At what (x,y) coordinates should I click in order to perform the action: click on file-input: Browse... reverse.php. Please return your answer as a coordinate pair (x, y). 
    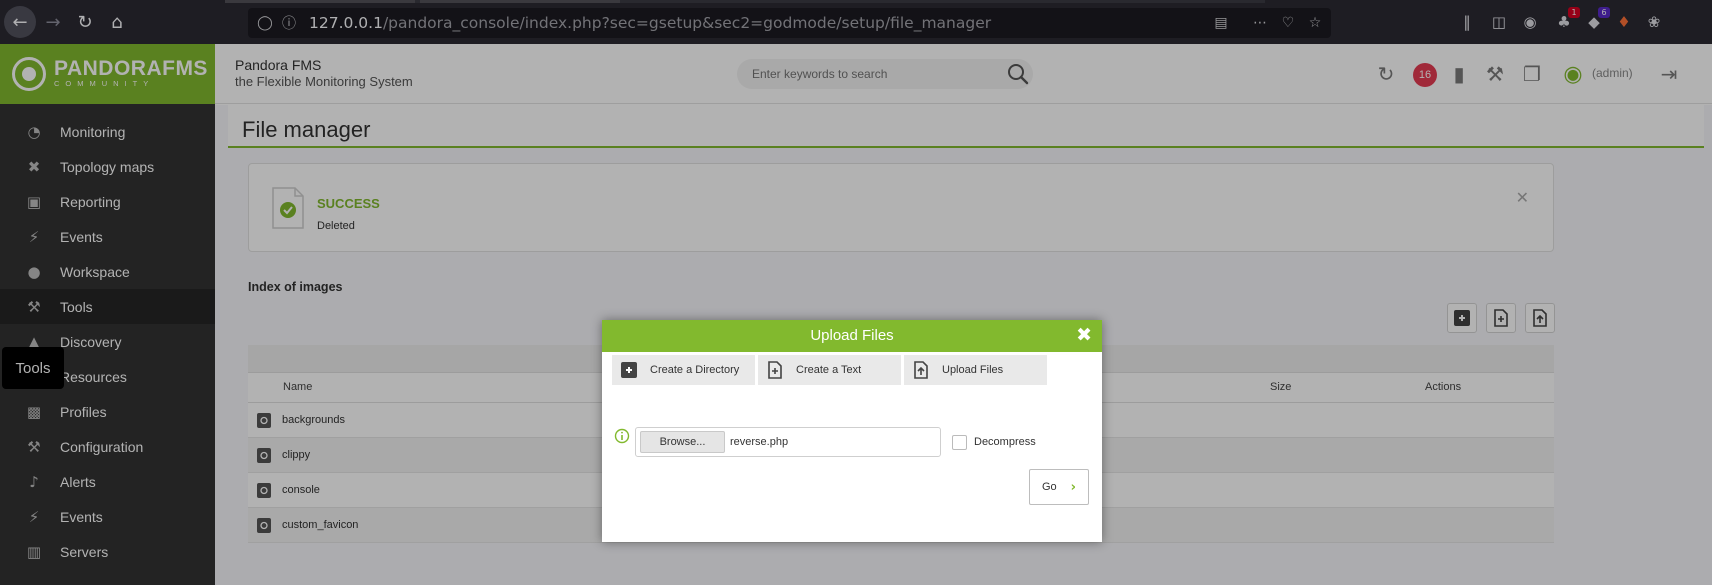
    Looking at the image, I should click on (788, 442).